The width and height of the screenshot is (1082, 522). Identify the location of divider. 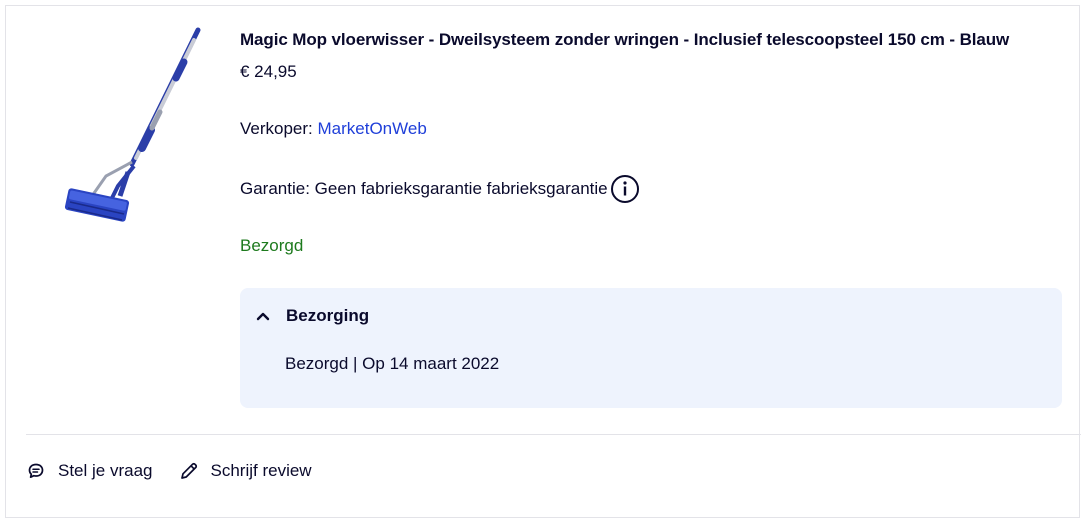
(553, 434).